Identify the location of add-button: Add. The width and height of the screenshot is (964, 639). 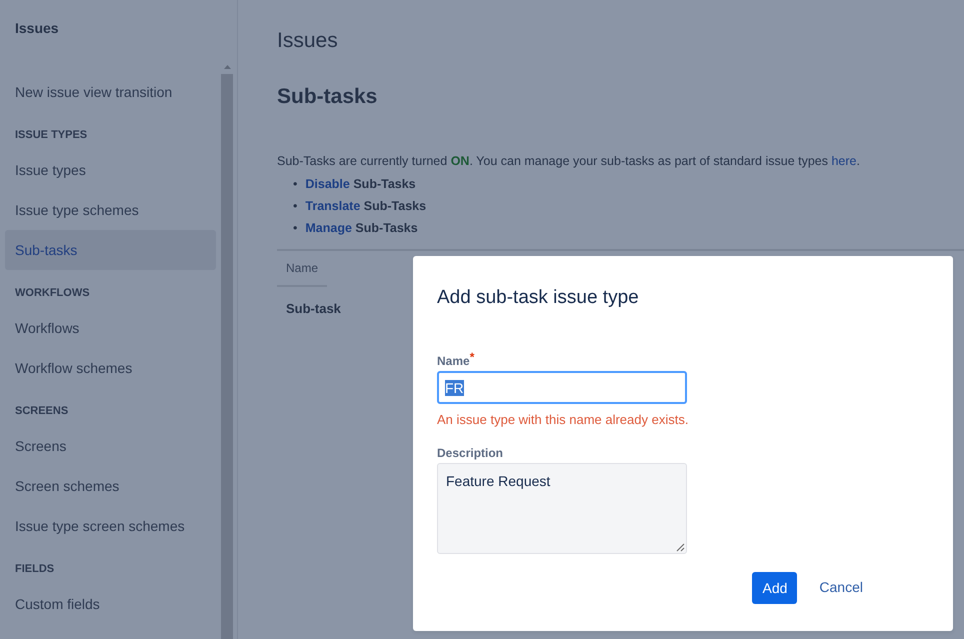
(775, 588).